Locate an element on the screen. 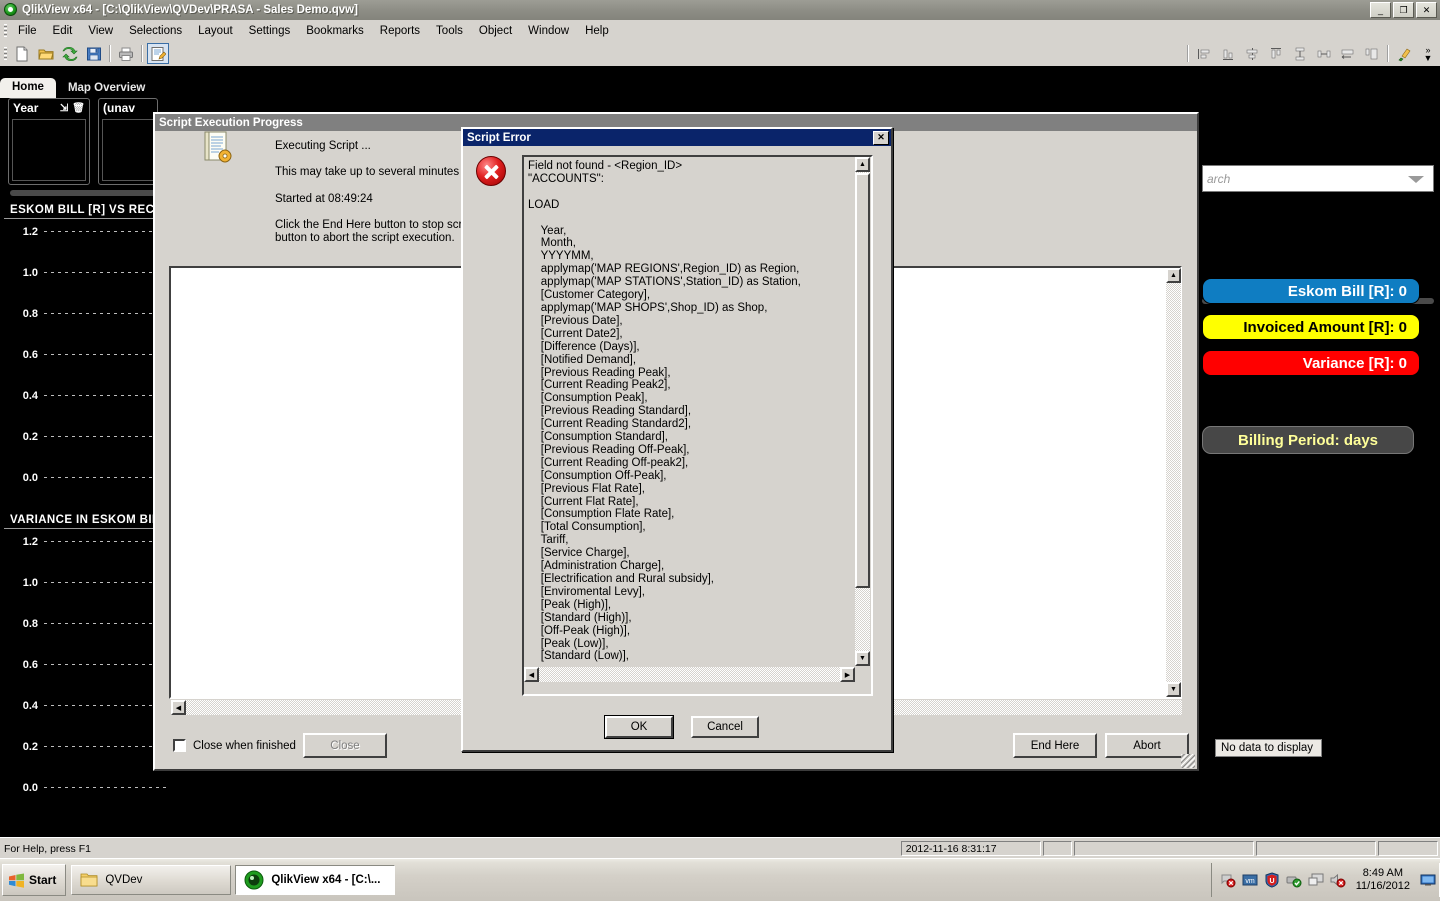 This screenshot has height=901, width=1440. abort-button: Abort is located at coordinates (1147, 745).